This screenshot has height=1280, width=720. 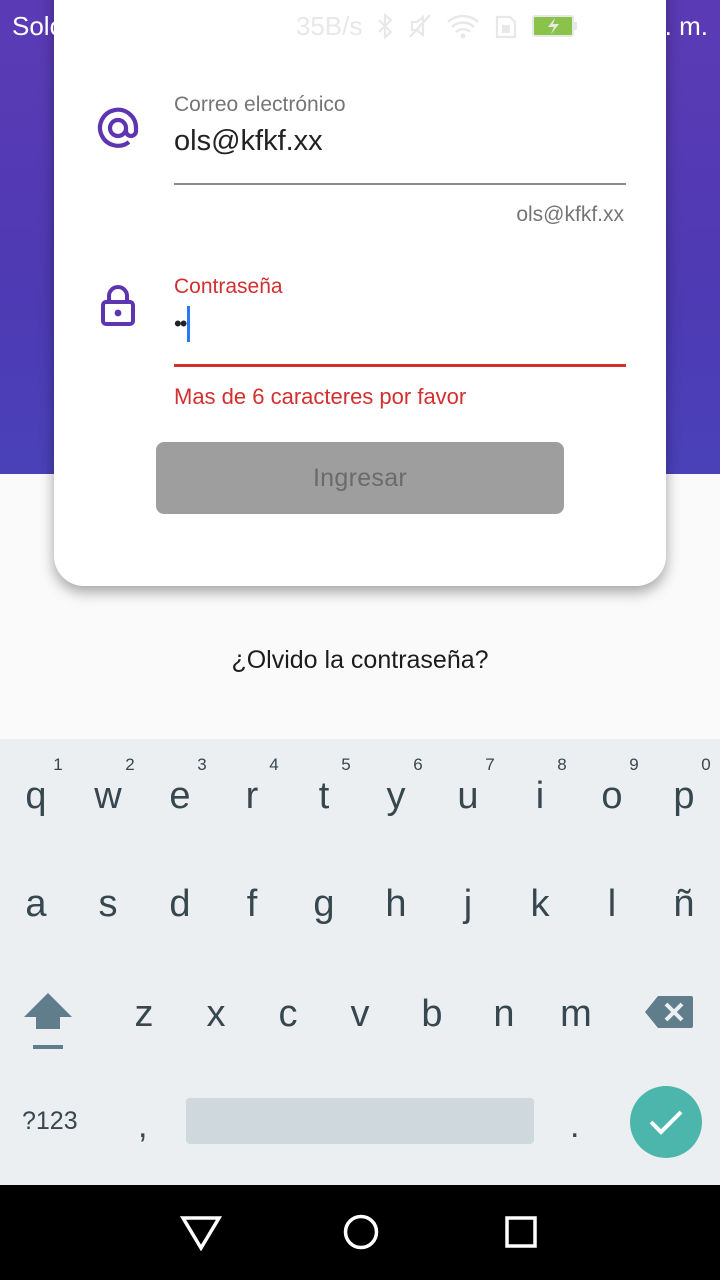 I want to click on key-b: b, so click(x=432, y=1014).